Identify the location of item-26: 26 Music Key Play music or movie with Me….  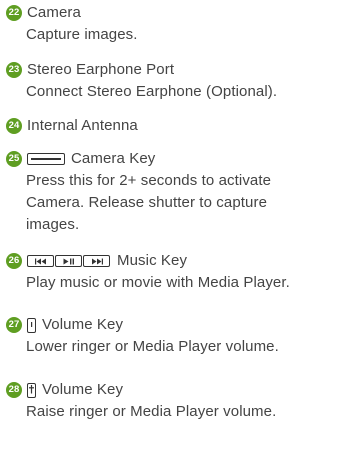
(148, 272).